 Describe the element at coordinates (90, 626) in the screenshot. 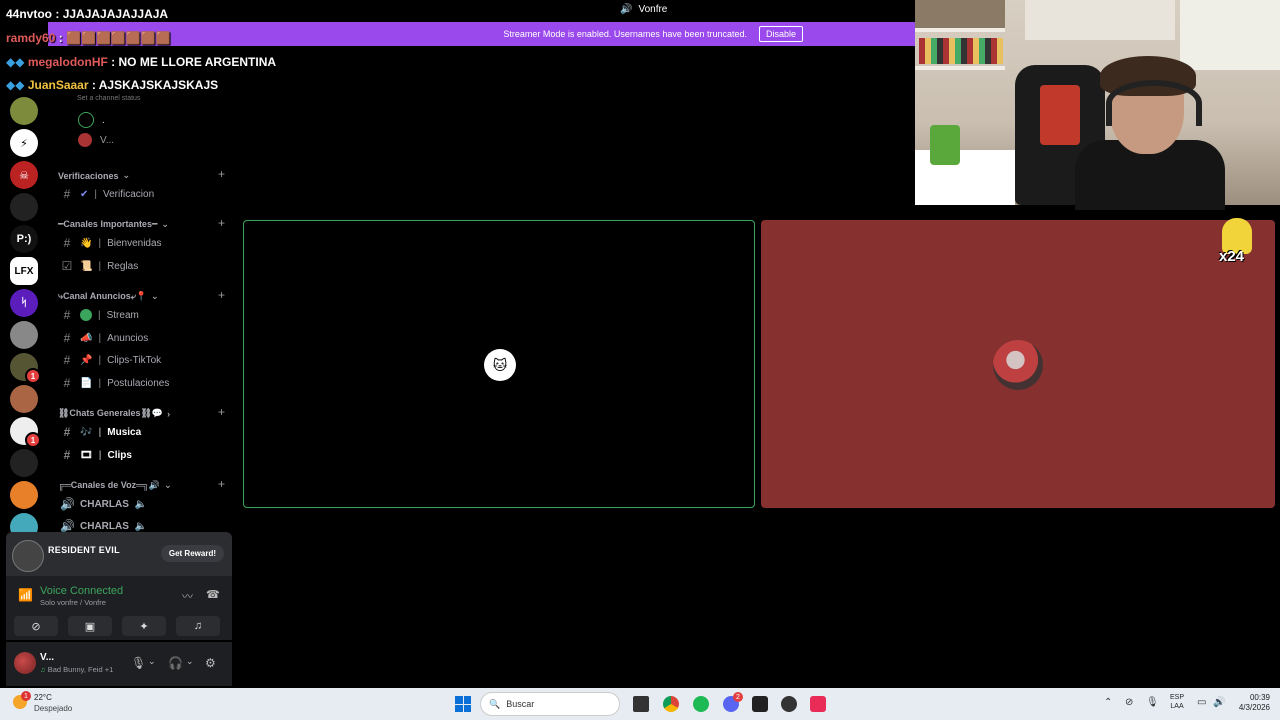

I see `screen-share-button: ▣` at that location.